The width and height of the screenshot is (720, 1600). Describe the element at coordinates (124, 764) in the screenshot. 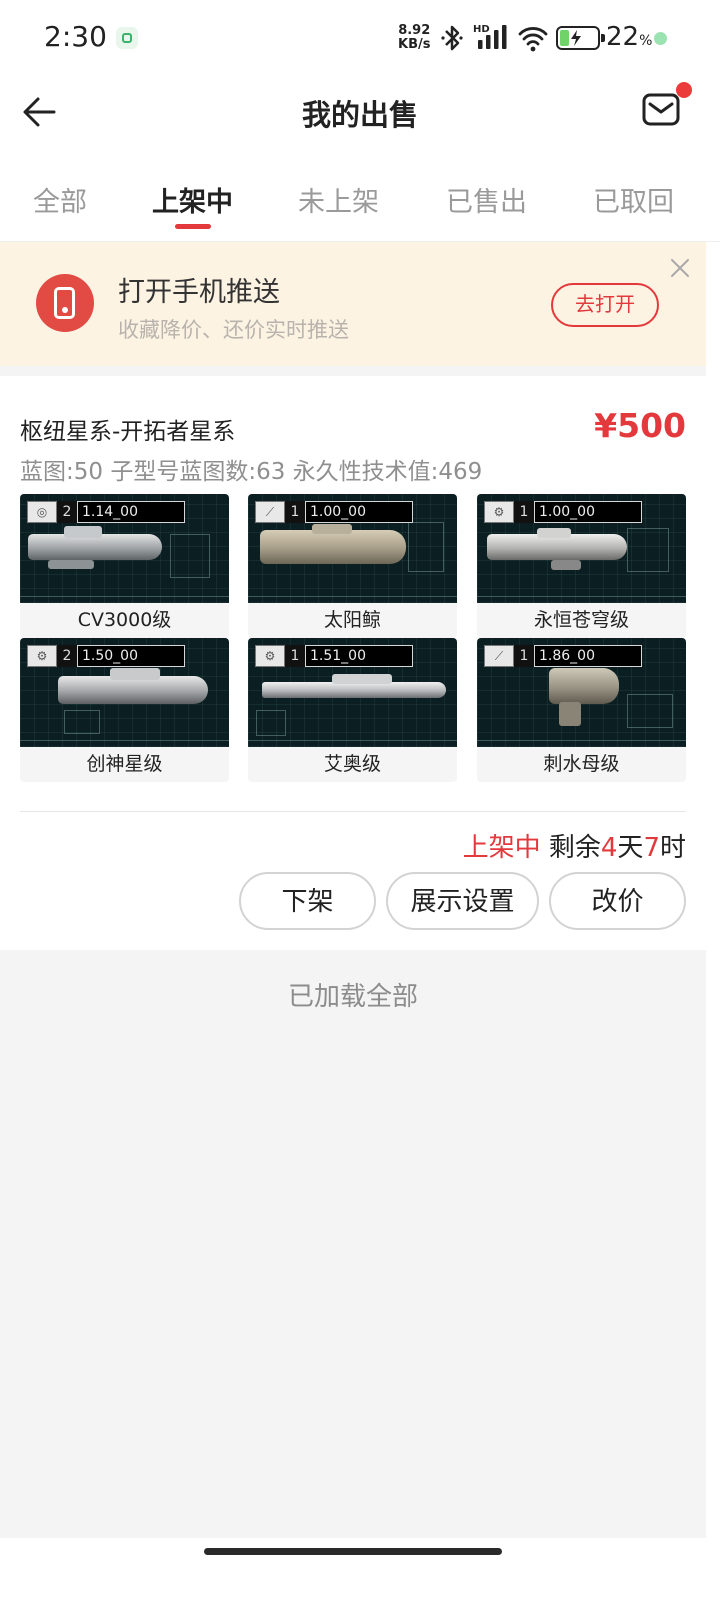

I see `ship-name: 创神星级` at that location.